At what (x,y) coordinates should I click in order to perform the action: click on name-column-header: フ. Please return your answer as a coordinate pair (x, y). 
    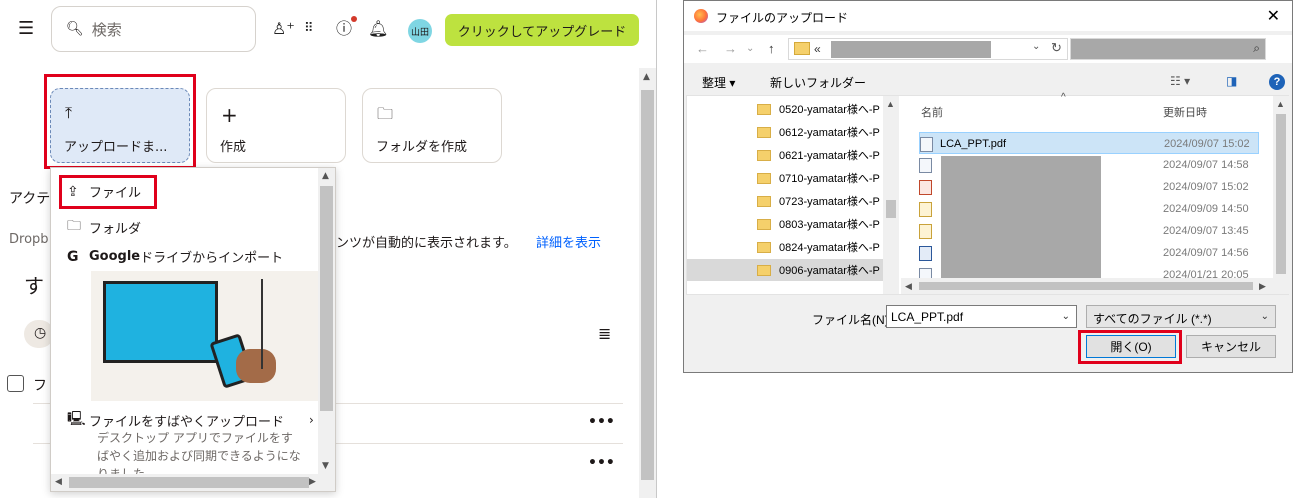
    Looking at the image, I should click on (40, 386).